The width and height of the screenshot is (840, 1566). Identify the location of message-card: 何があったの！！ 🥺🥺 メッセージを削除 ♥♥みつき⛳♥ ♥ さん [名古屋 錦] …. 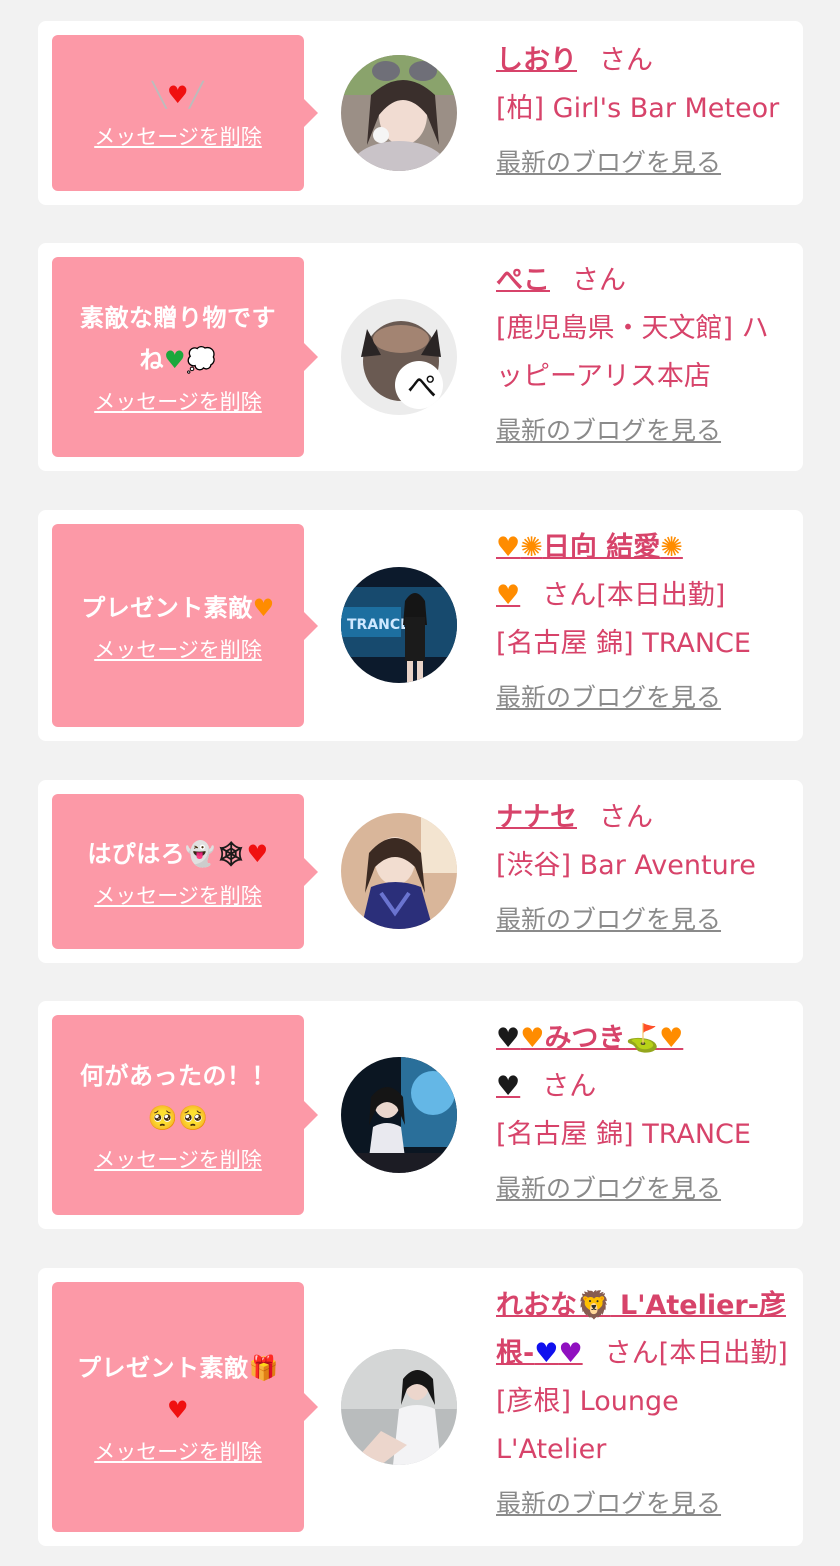
(420, 1115).